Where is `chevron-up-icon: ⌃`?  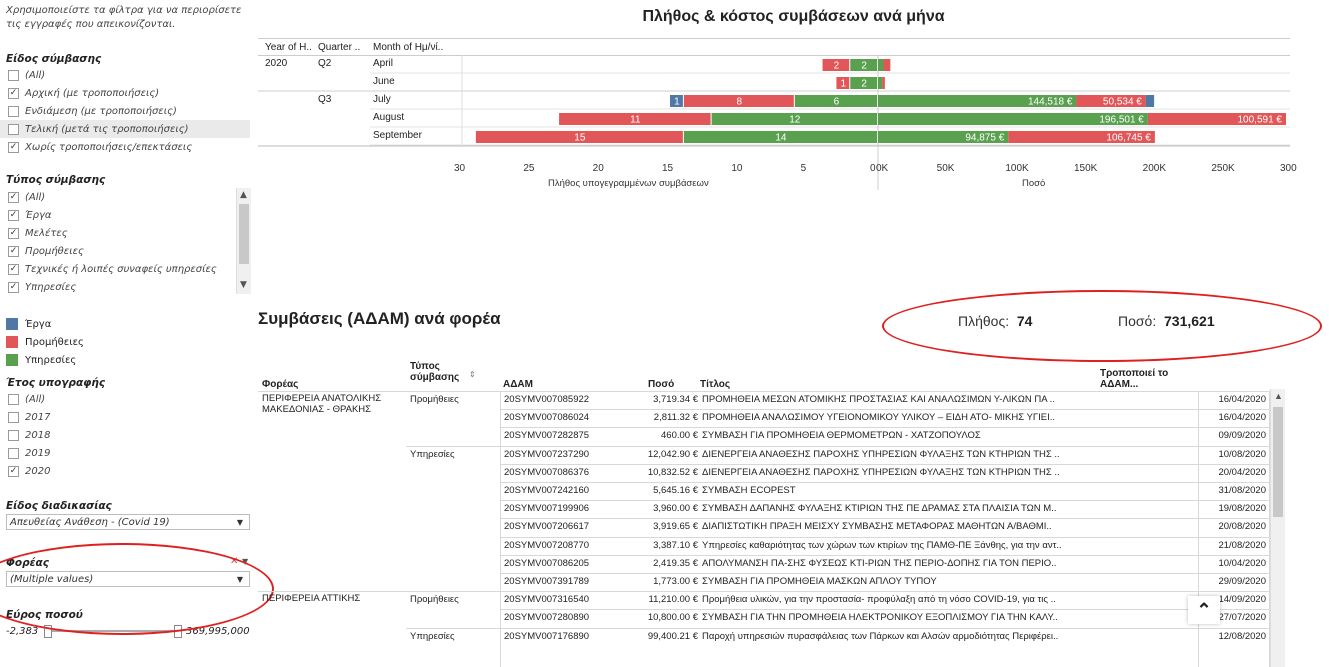 chevron-up-icon: ⌃ is located at coordinates (1204, 609).